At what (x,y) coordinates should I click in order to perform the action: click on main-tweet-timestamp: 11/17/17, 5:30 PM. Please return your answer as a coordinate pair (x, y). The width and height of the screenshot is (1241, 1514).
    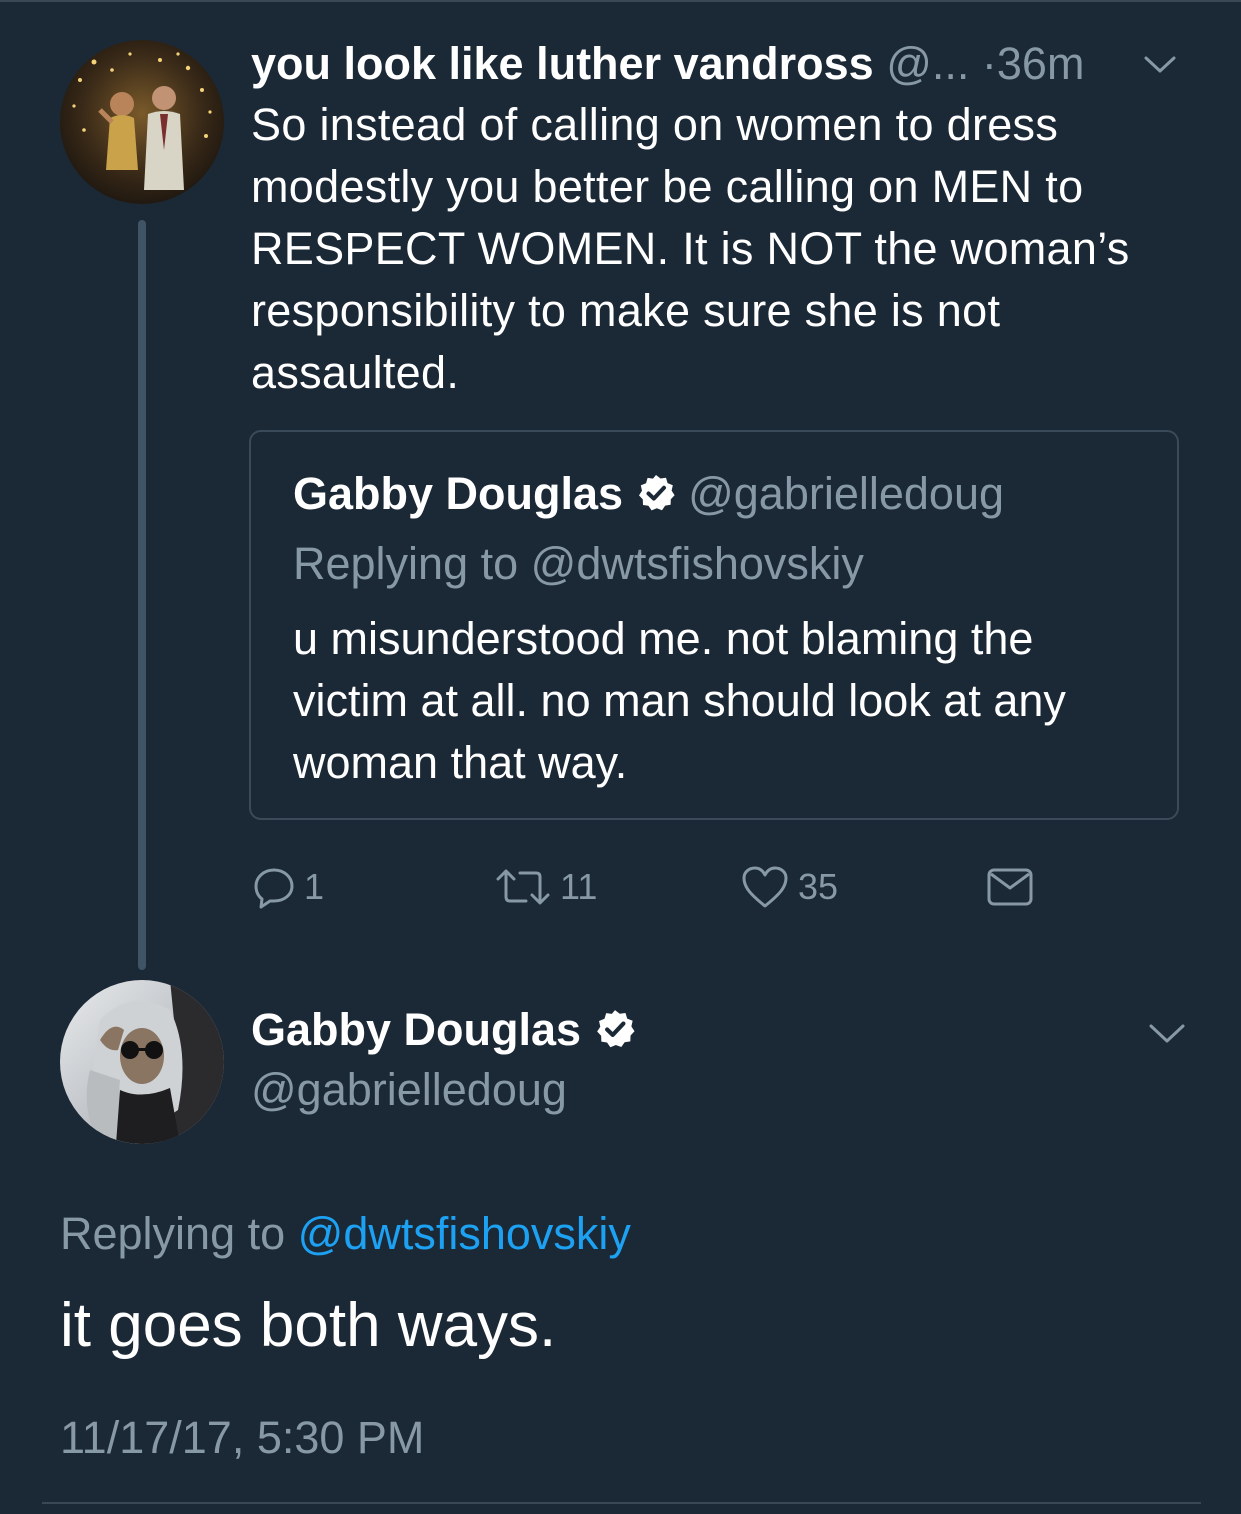
    Looking at the image, I should click on (242, 1437).